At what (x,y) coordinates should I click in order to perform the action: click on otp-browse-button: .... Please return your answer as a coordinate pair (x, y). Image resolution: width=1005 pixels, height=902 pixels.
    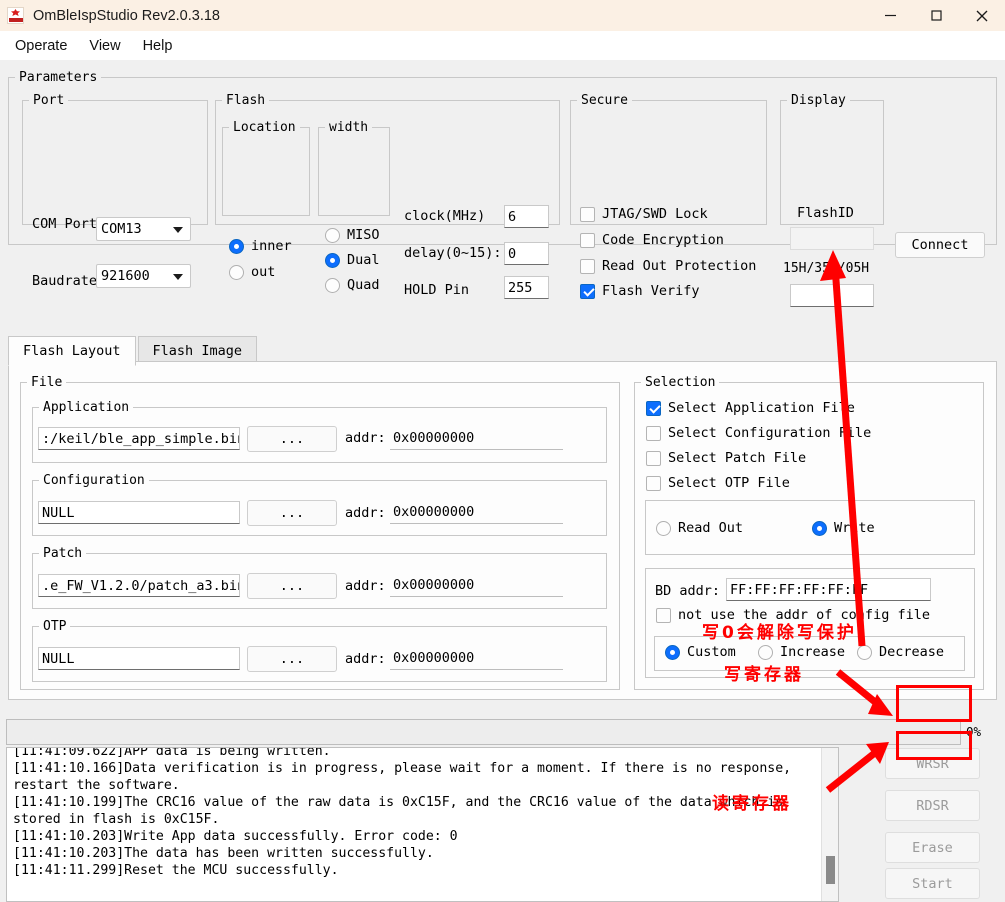
    Looking at the image, I should click on (292, 659).